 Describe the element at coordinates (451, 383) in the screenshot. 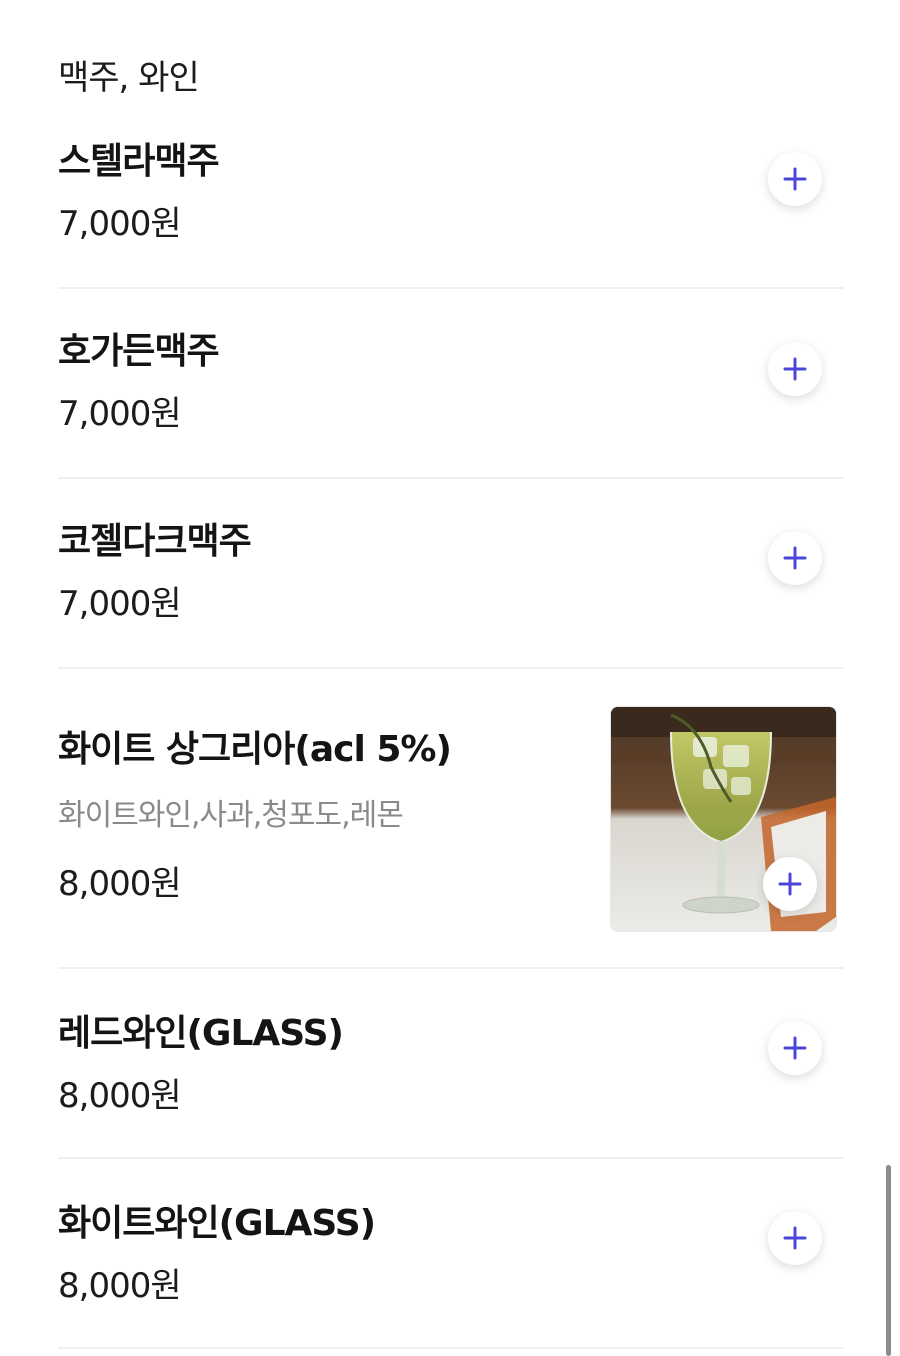

I see `menu-item: 호가든맥주 7,000원` at that location.